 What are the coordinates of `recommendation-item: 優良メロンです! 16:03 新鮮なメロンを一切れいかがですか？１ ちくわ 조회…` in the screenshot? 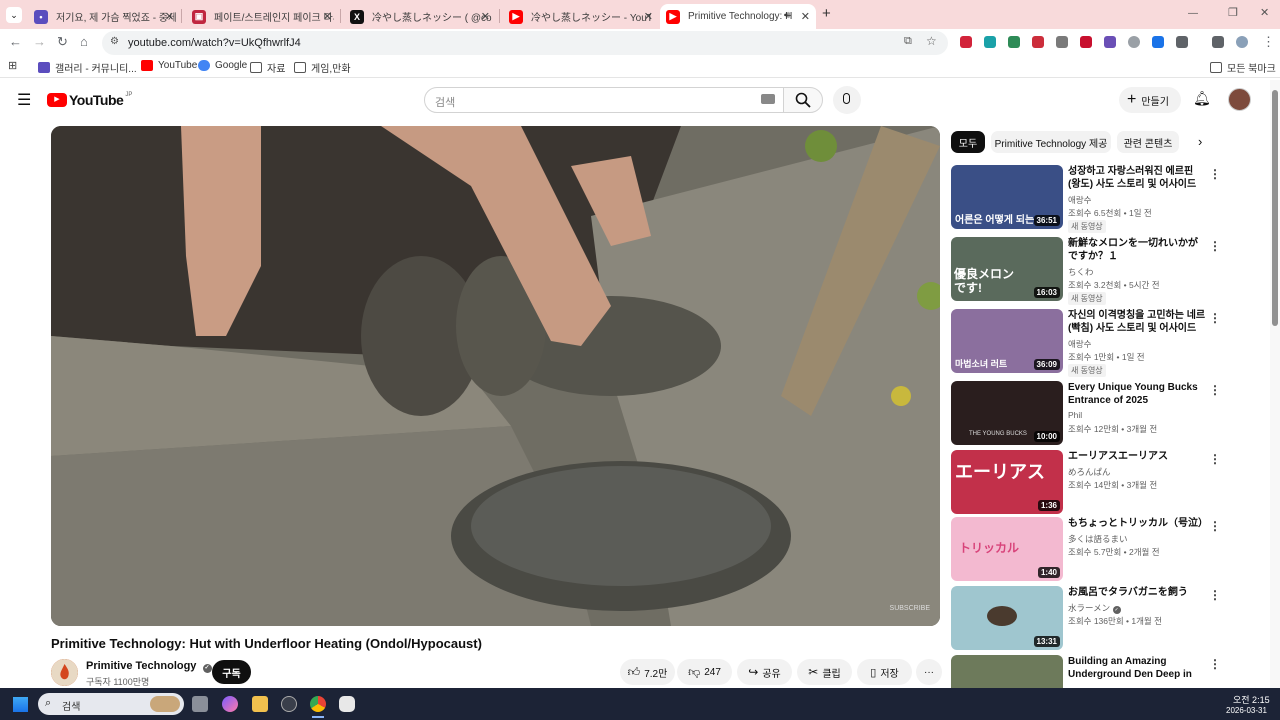 It's located at (1086, 271).